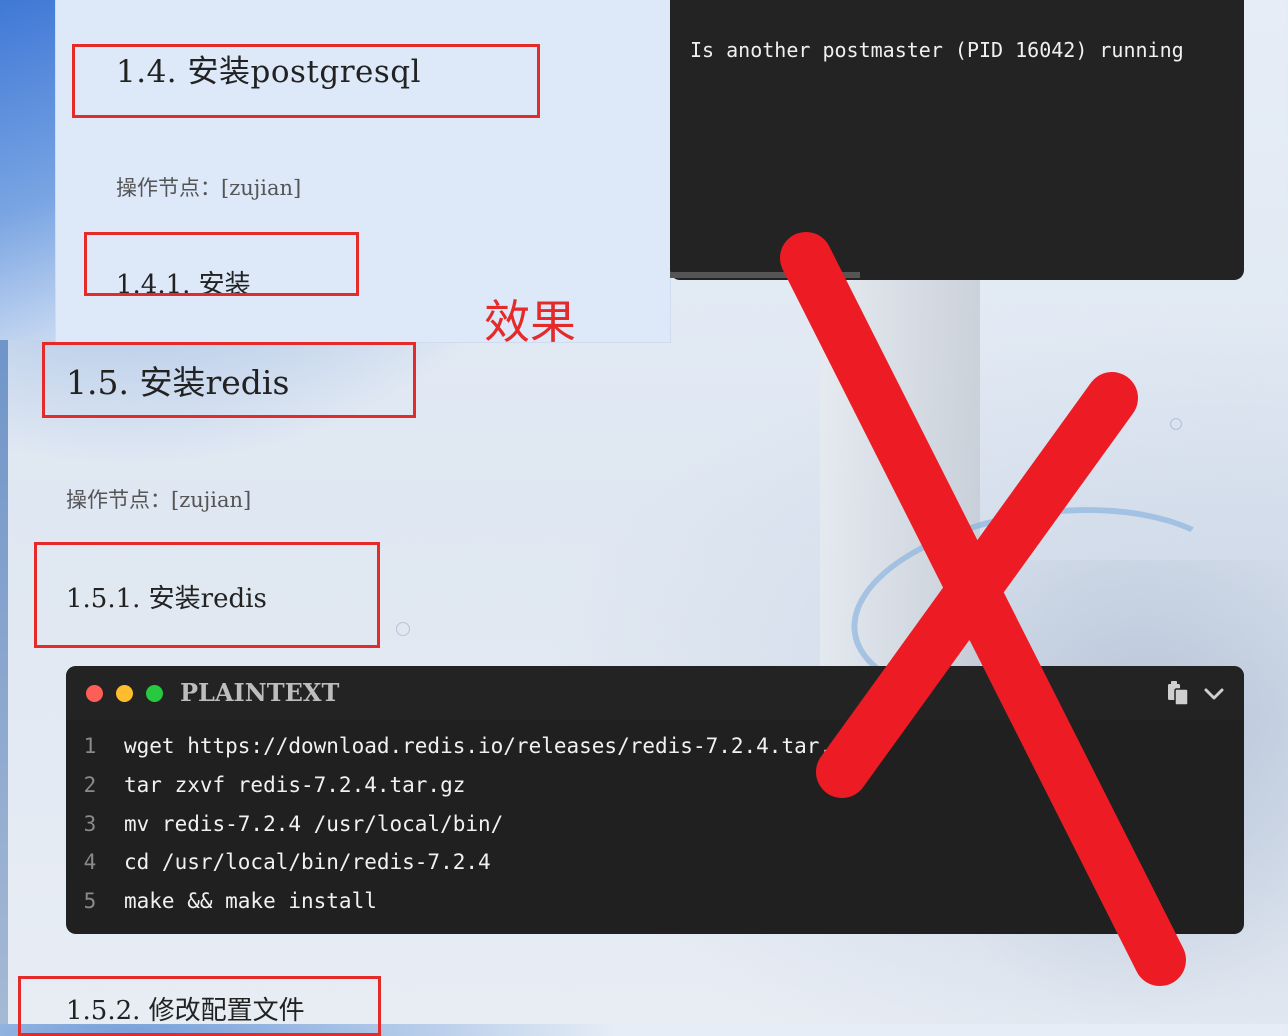 Image resolution: width=1288 pixels, height=1036 pixels. Describe the element at coordinates (90, 901) in the screenshot. I see `line-number: 5` at that location.